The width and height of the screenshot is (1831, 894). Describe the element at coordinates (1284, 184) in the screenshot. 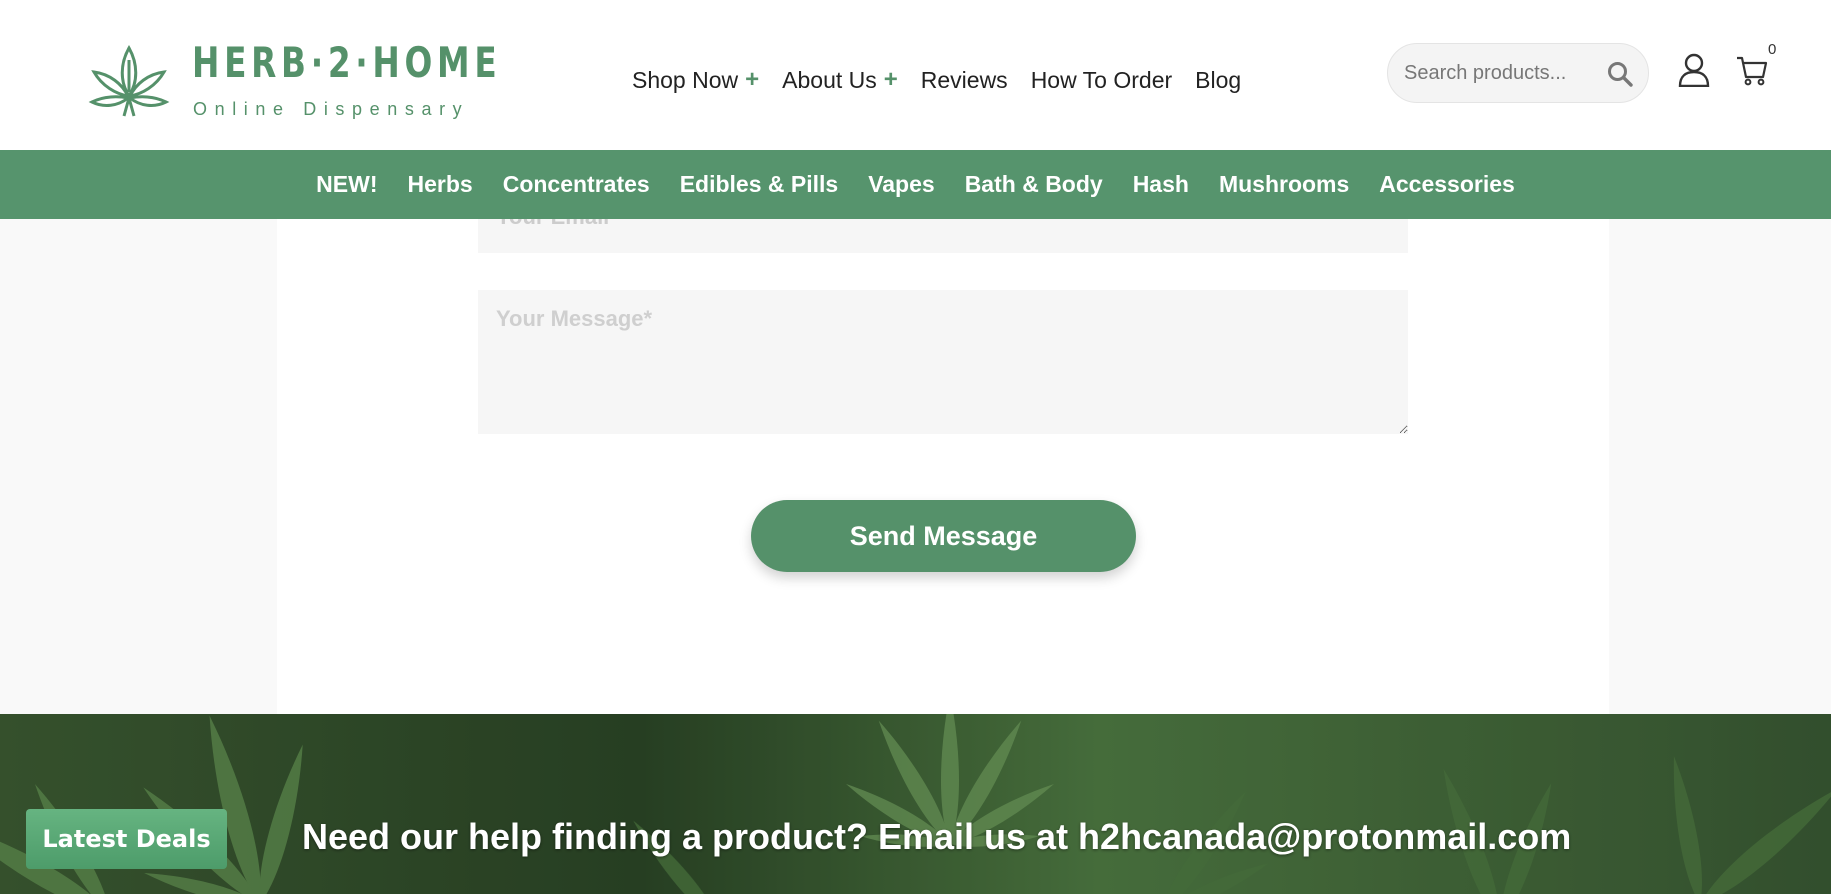

I see `category-mushrooms: Mushrooms` at that location.